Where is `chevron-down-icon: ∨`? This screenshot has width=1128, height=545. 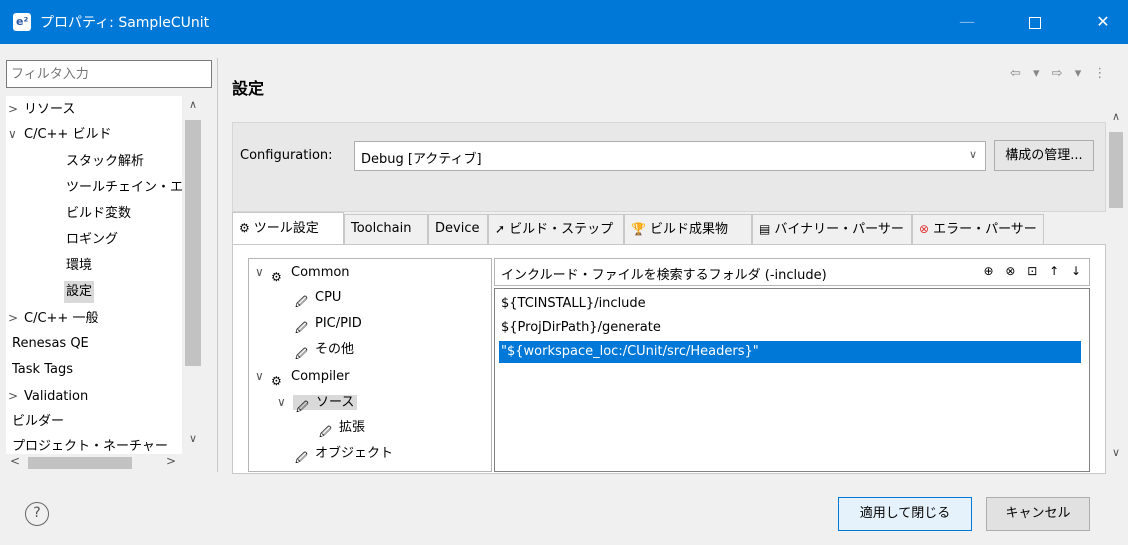 chevron-down-icon: ∨ is located at coordinates (972, 154).